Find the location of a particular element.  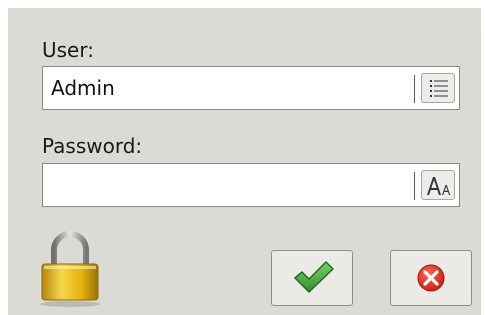

font-size-icon is located at coordinates (438, 185).